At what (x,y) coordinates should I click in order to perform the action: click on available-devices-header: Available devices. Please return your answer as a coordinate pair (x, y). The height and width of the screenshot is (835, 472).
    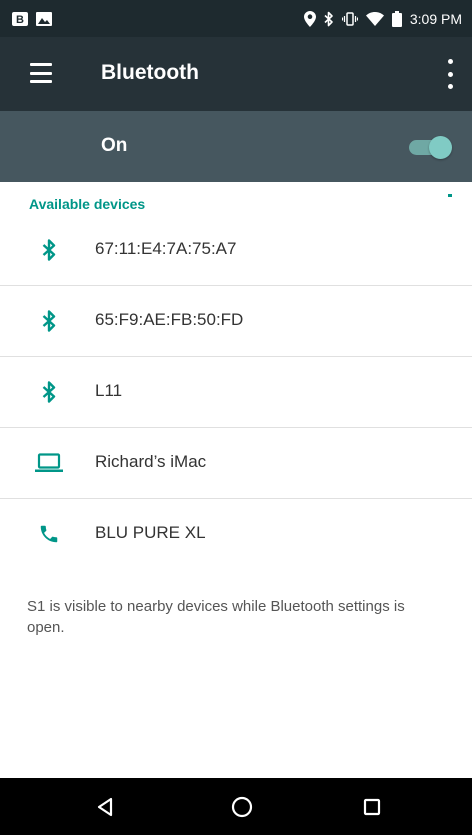
    Looking at the image, I should click on (87, 204).